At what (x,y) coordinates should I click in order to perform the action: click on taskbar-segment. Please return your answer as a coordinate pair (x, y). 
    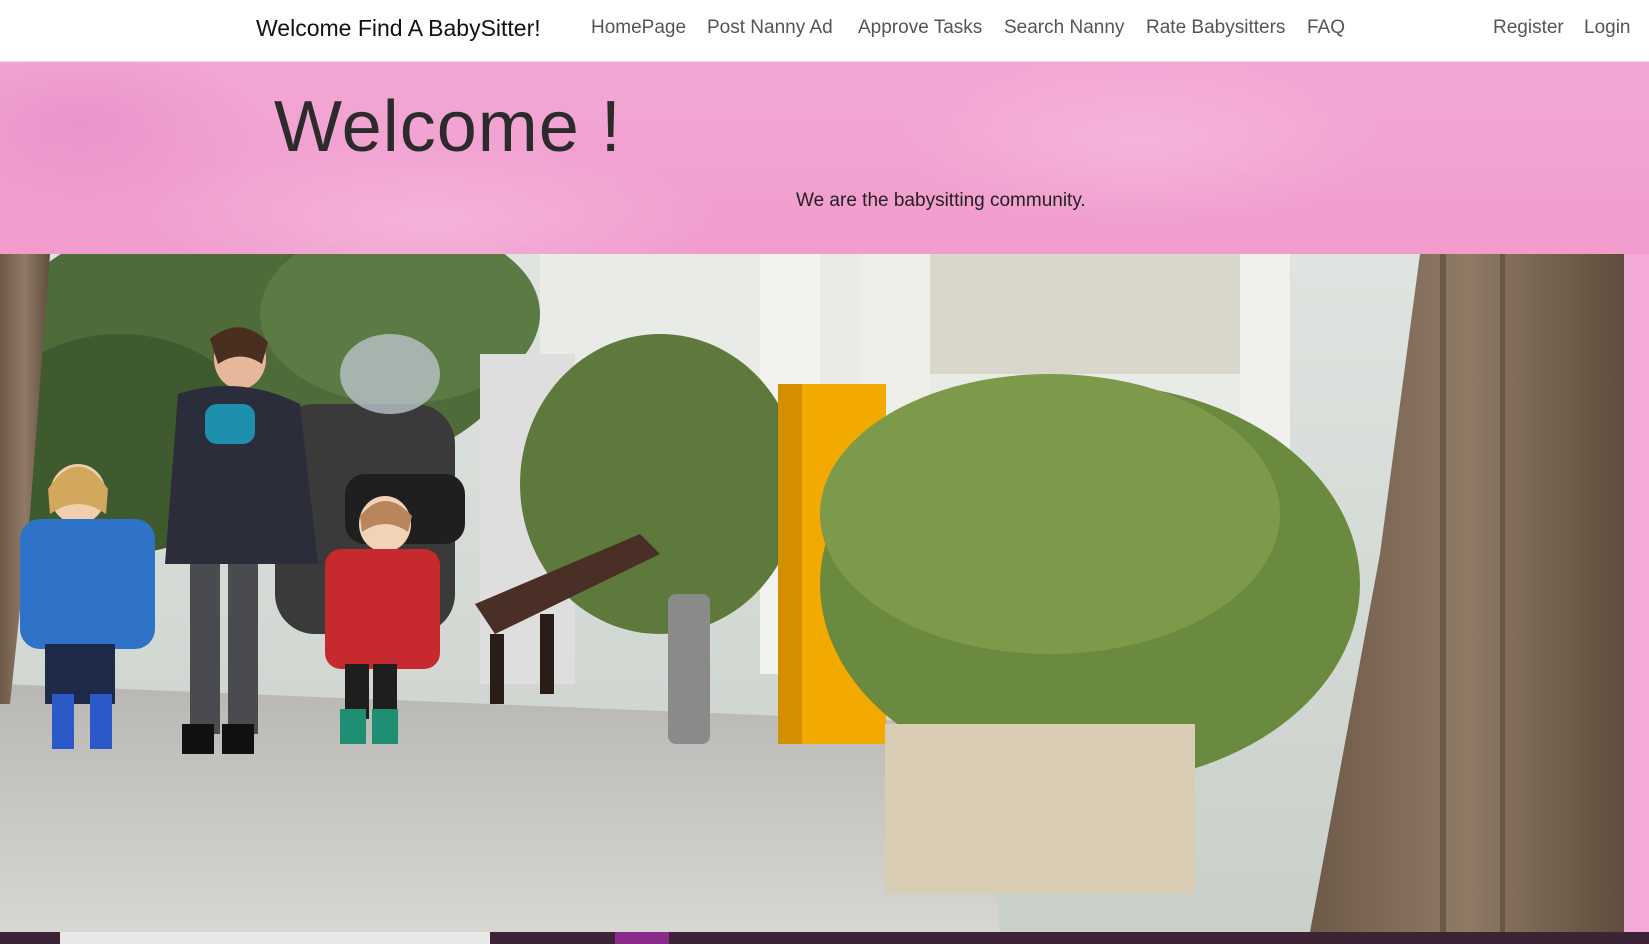
    Looking at the image, I should click on (275, 938).